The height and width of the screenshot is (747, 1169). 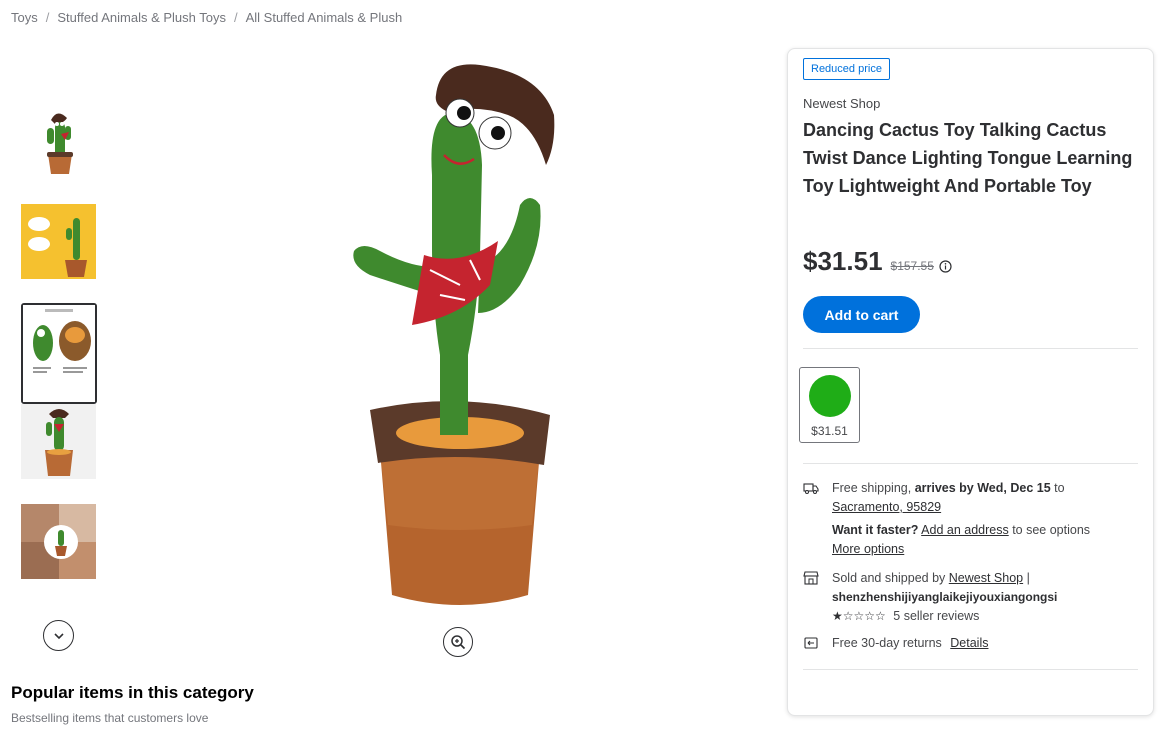 I want to click on popular-items-heading: Popular items in this category, so click(x=132, y=692).